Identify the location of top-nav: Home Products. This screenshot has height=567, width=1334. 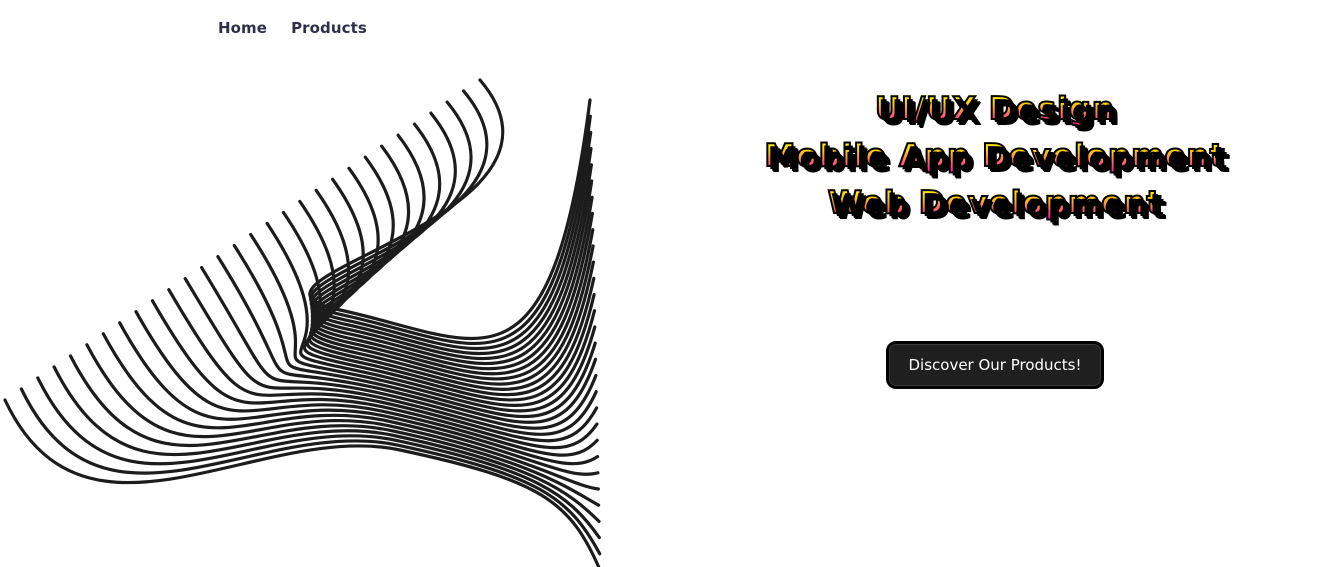
(292, 28).